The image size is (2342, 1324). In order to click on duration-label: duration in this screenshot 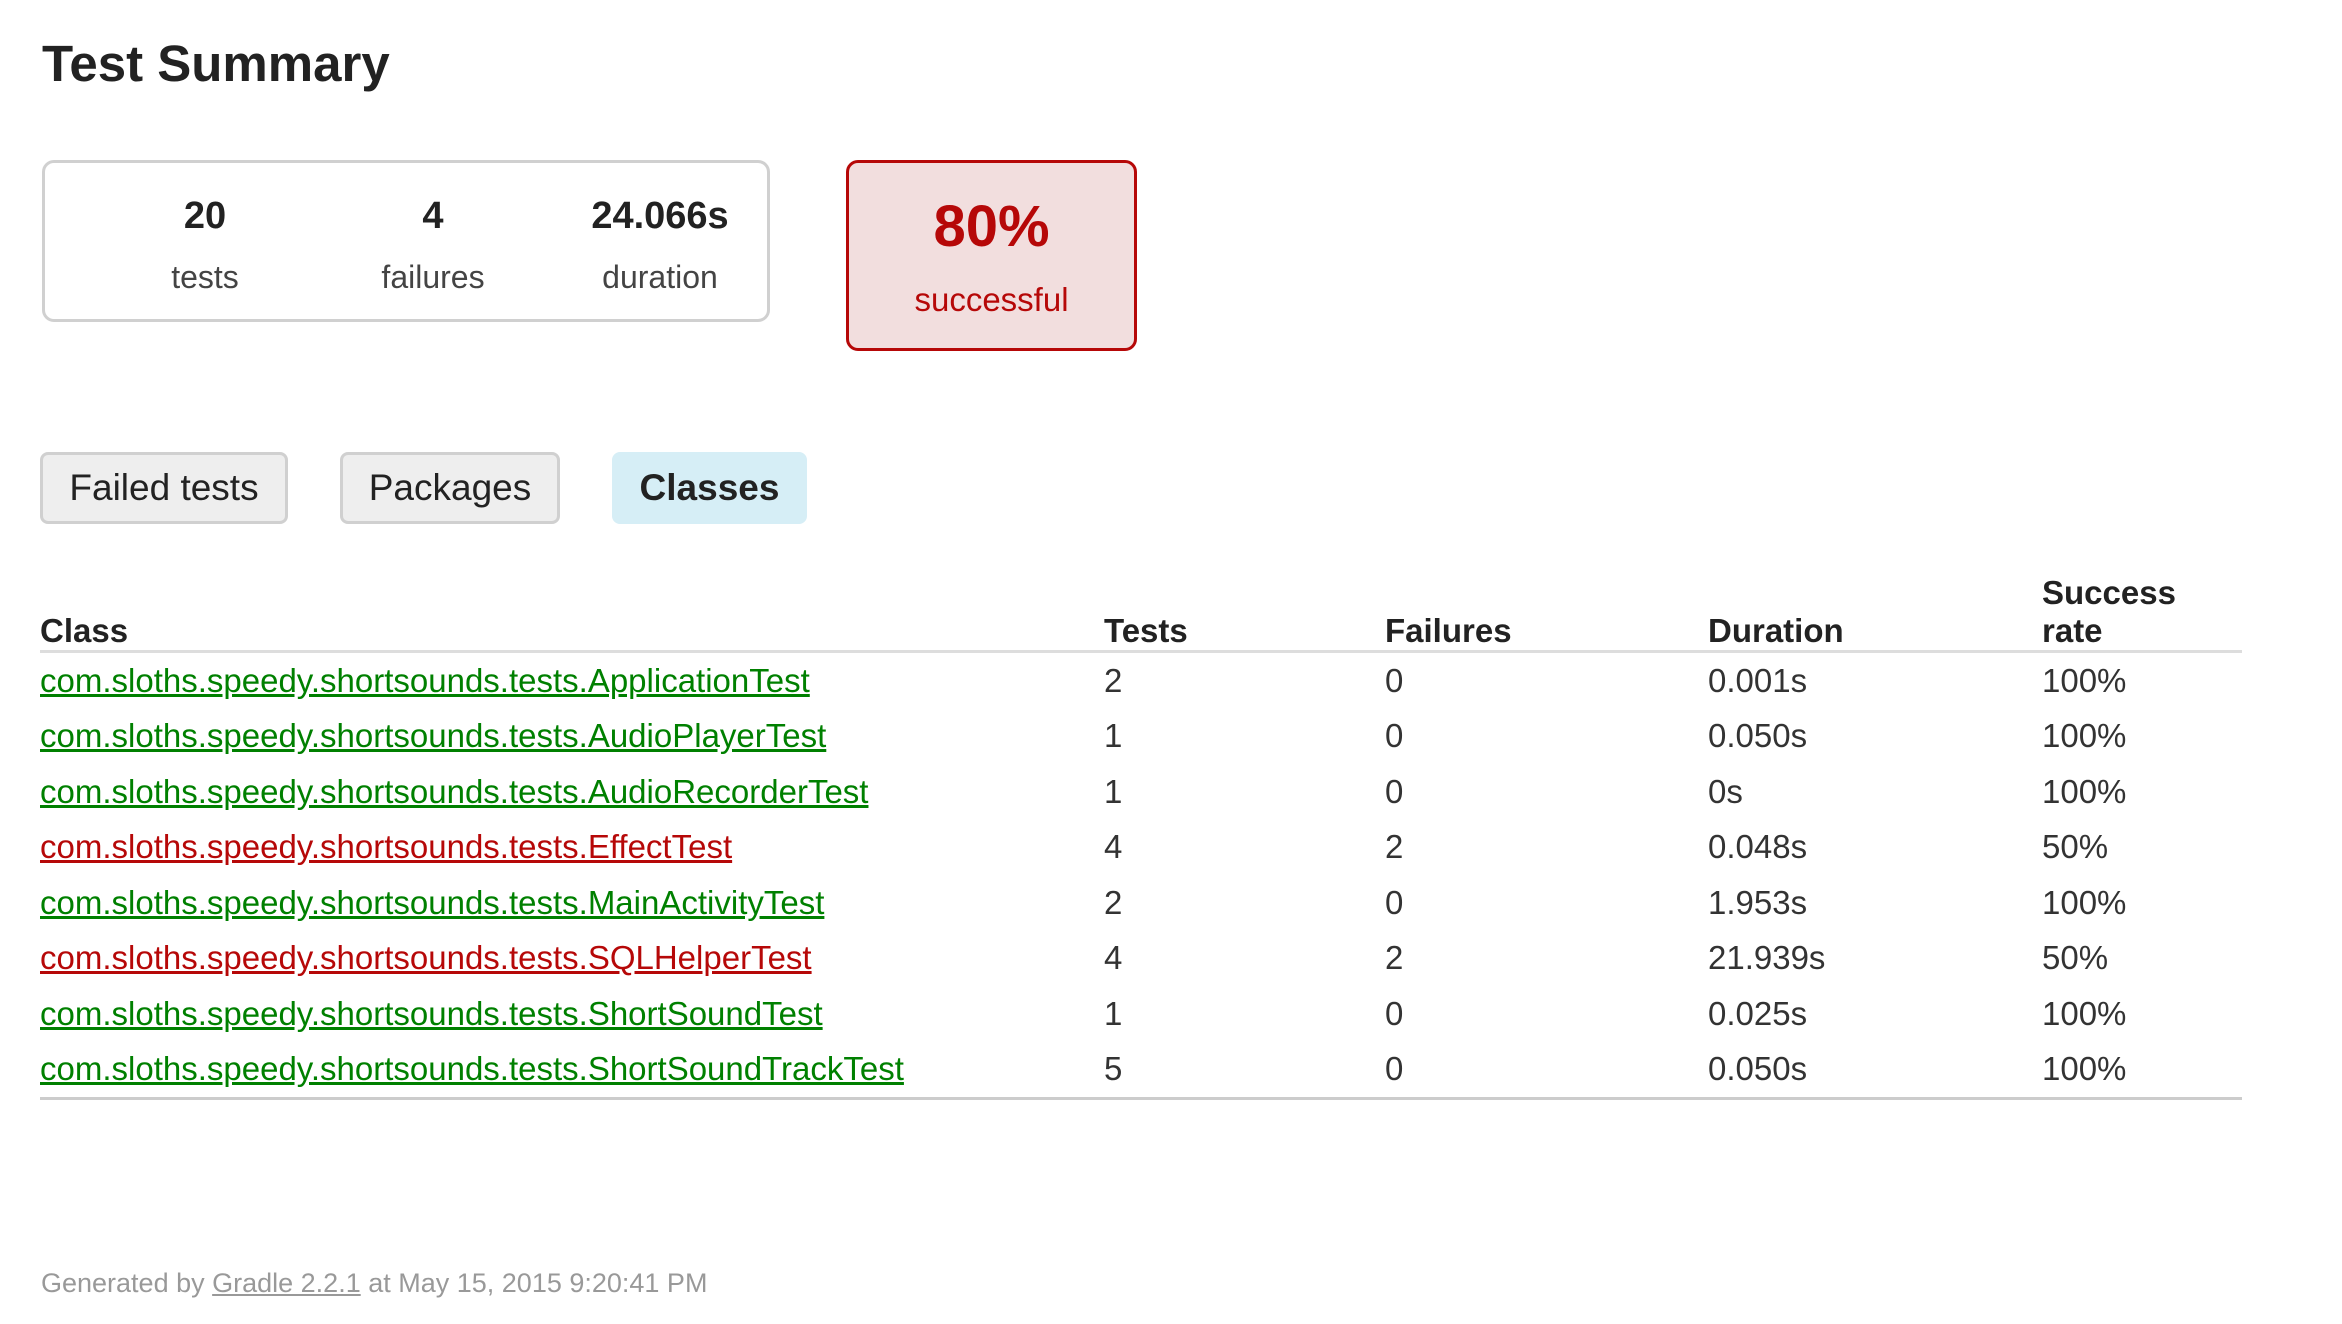, I will do `click(660, 277)`.